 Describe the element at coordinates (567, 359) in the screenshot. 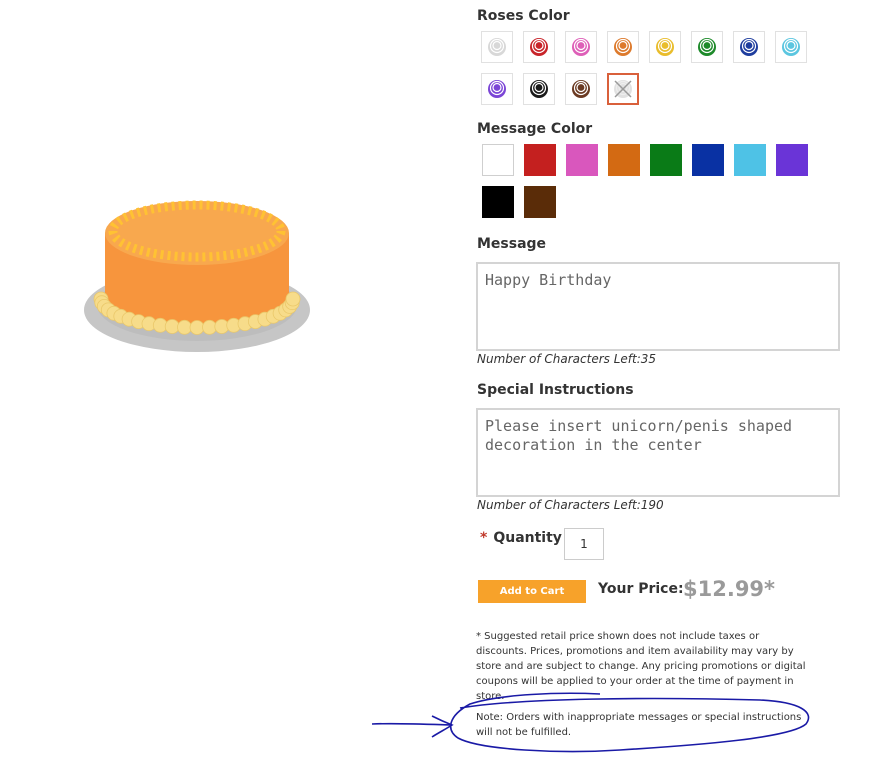

I see `message-char-counter: Number of Characters Left:35` at that location.